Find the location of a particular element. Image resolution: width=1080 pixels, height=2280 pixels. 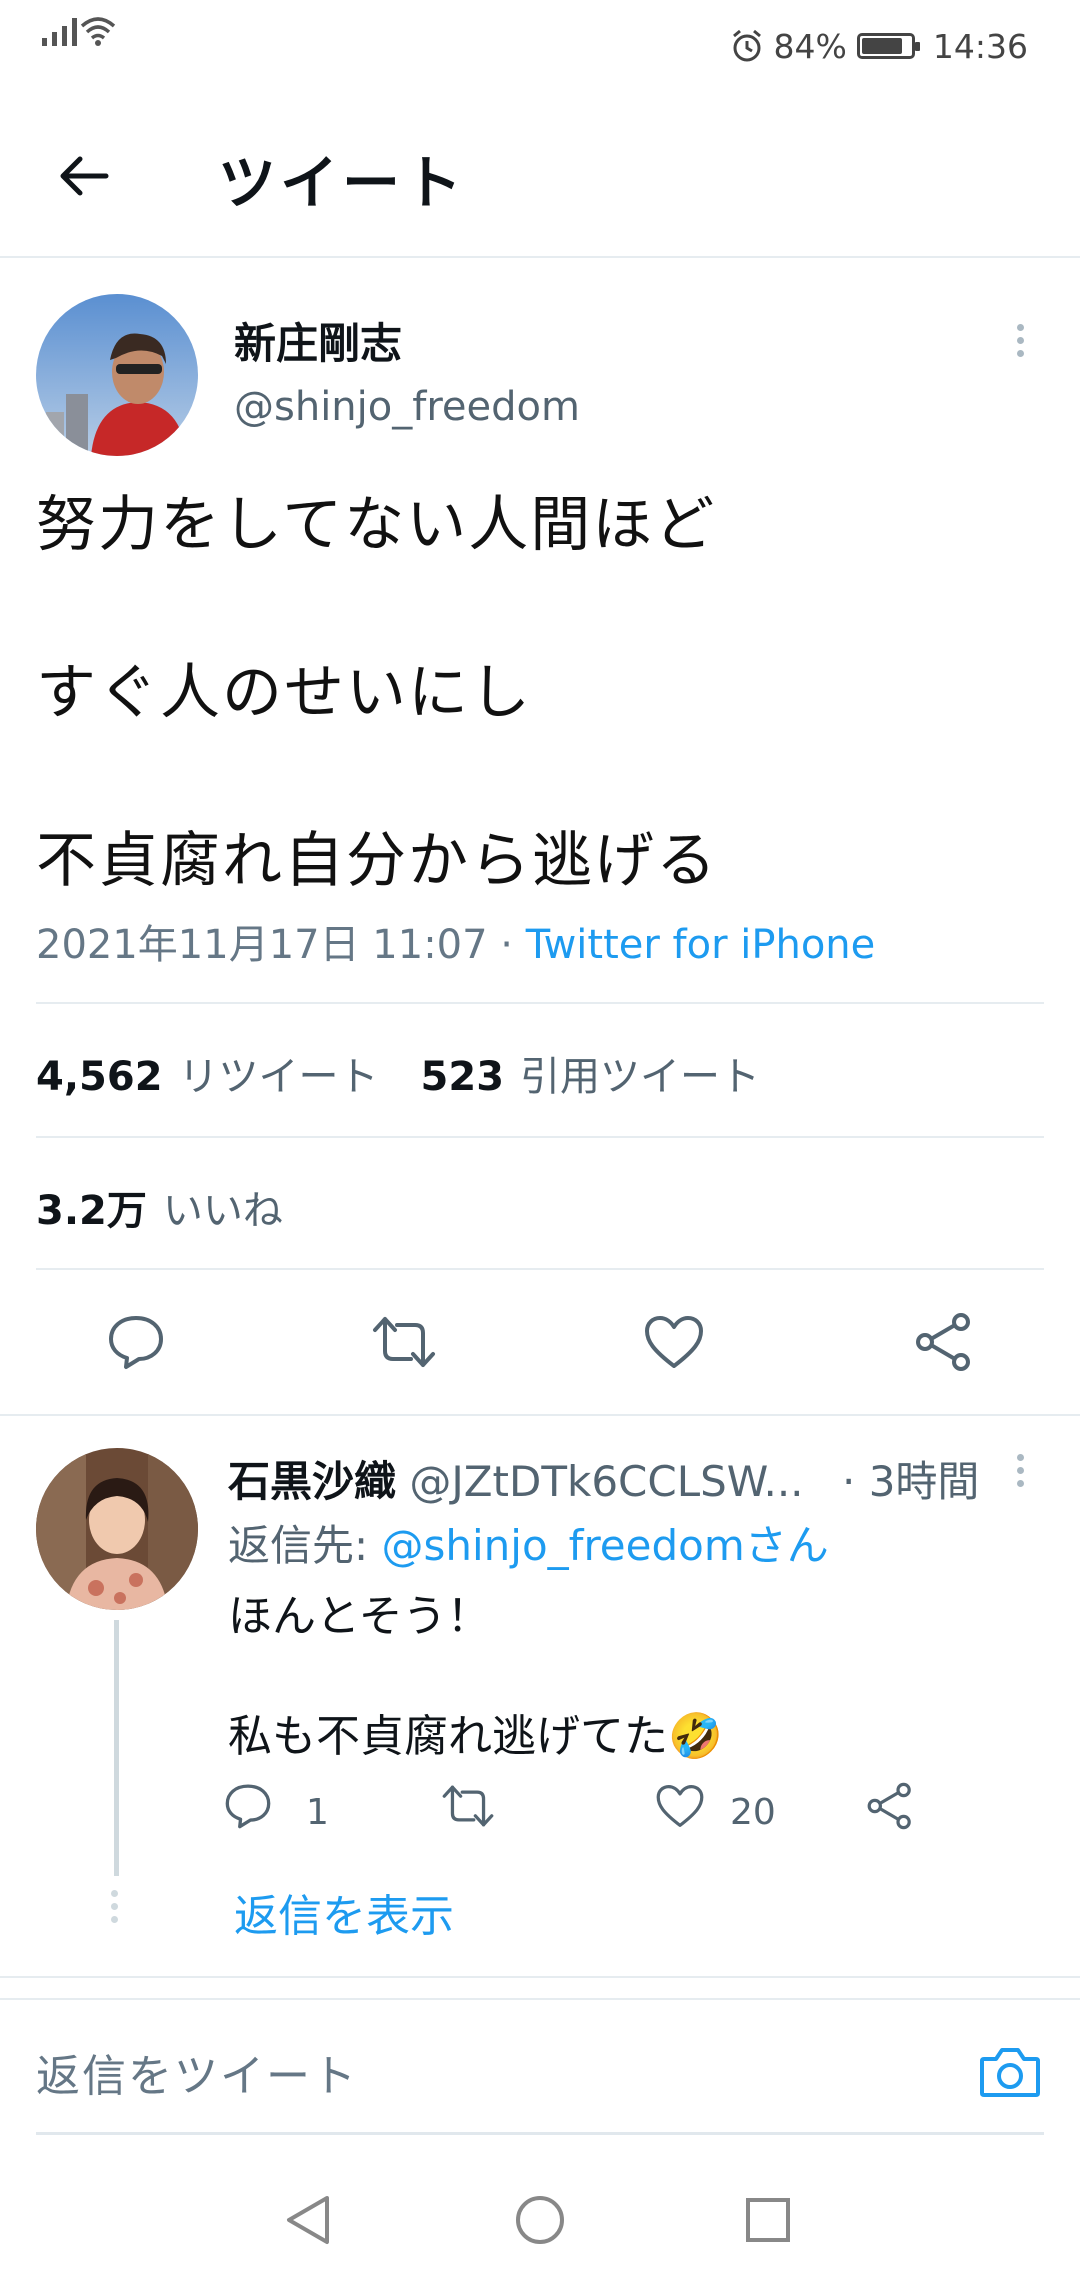

compose-underline is located at coordinates (540, 2133).